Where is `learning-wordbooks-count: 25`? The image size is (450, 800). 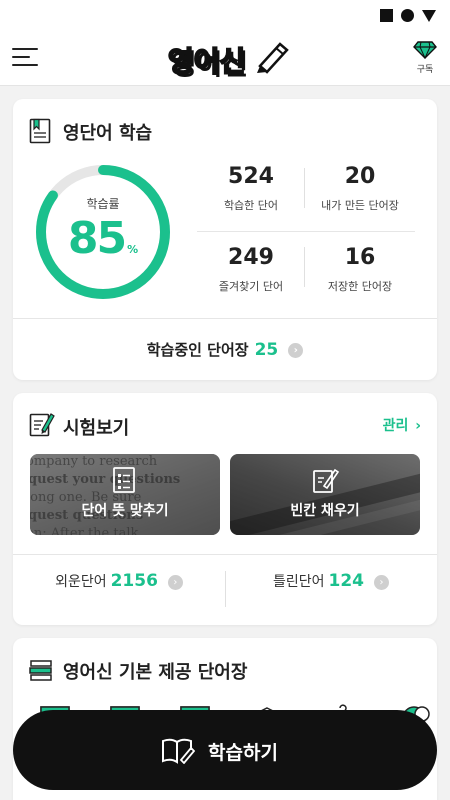
learning-wordbooks-count: 25 is located at coordinates (266, 350).